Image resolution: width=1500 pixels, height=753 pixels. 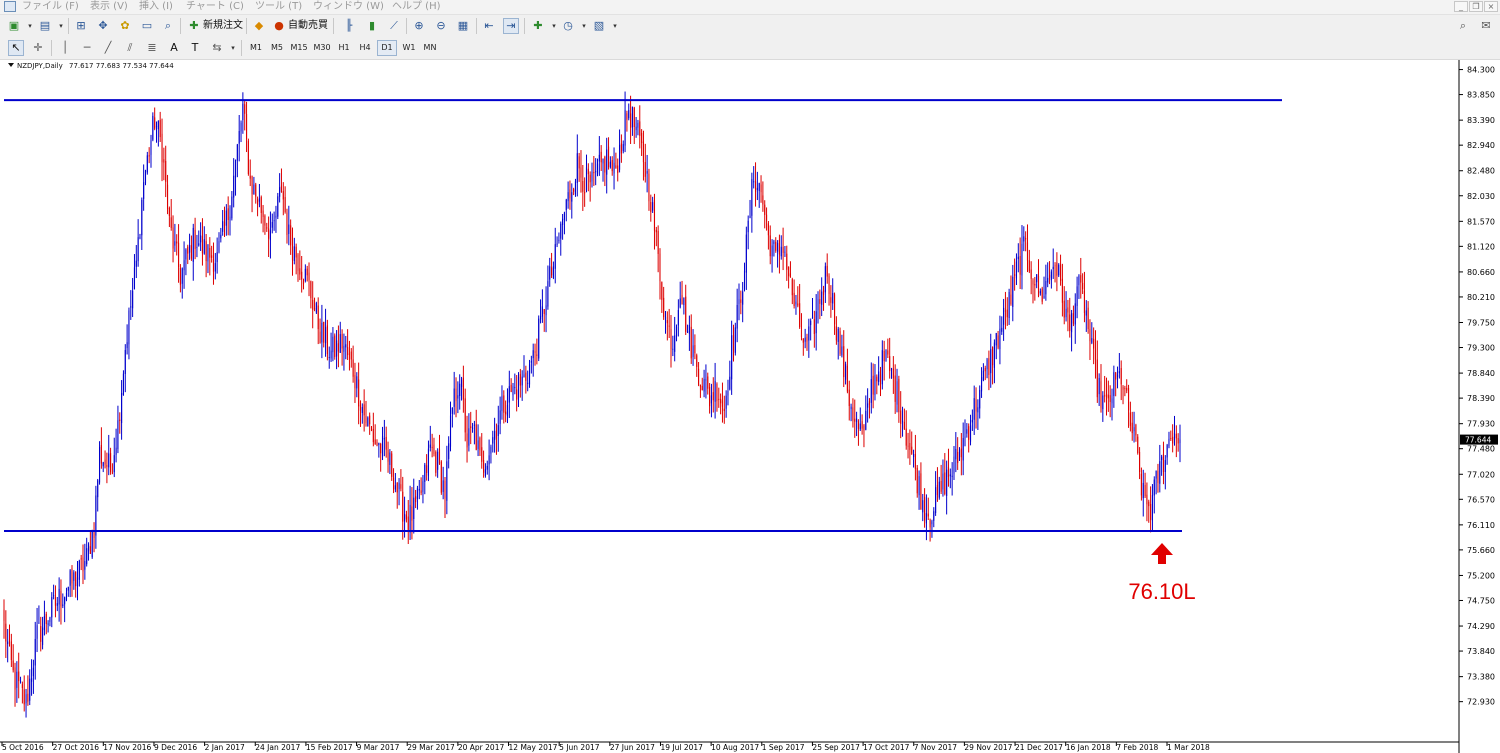 What do you see at coordinates (568, 26) in the screenshot?
I see `periods-icon: ◷` at bounding box center [568, 26].